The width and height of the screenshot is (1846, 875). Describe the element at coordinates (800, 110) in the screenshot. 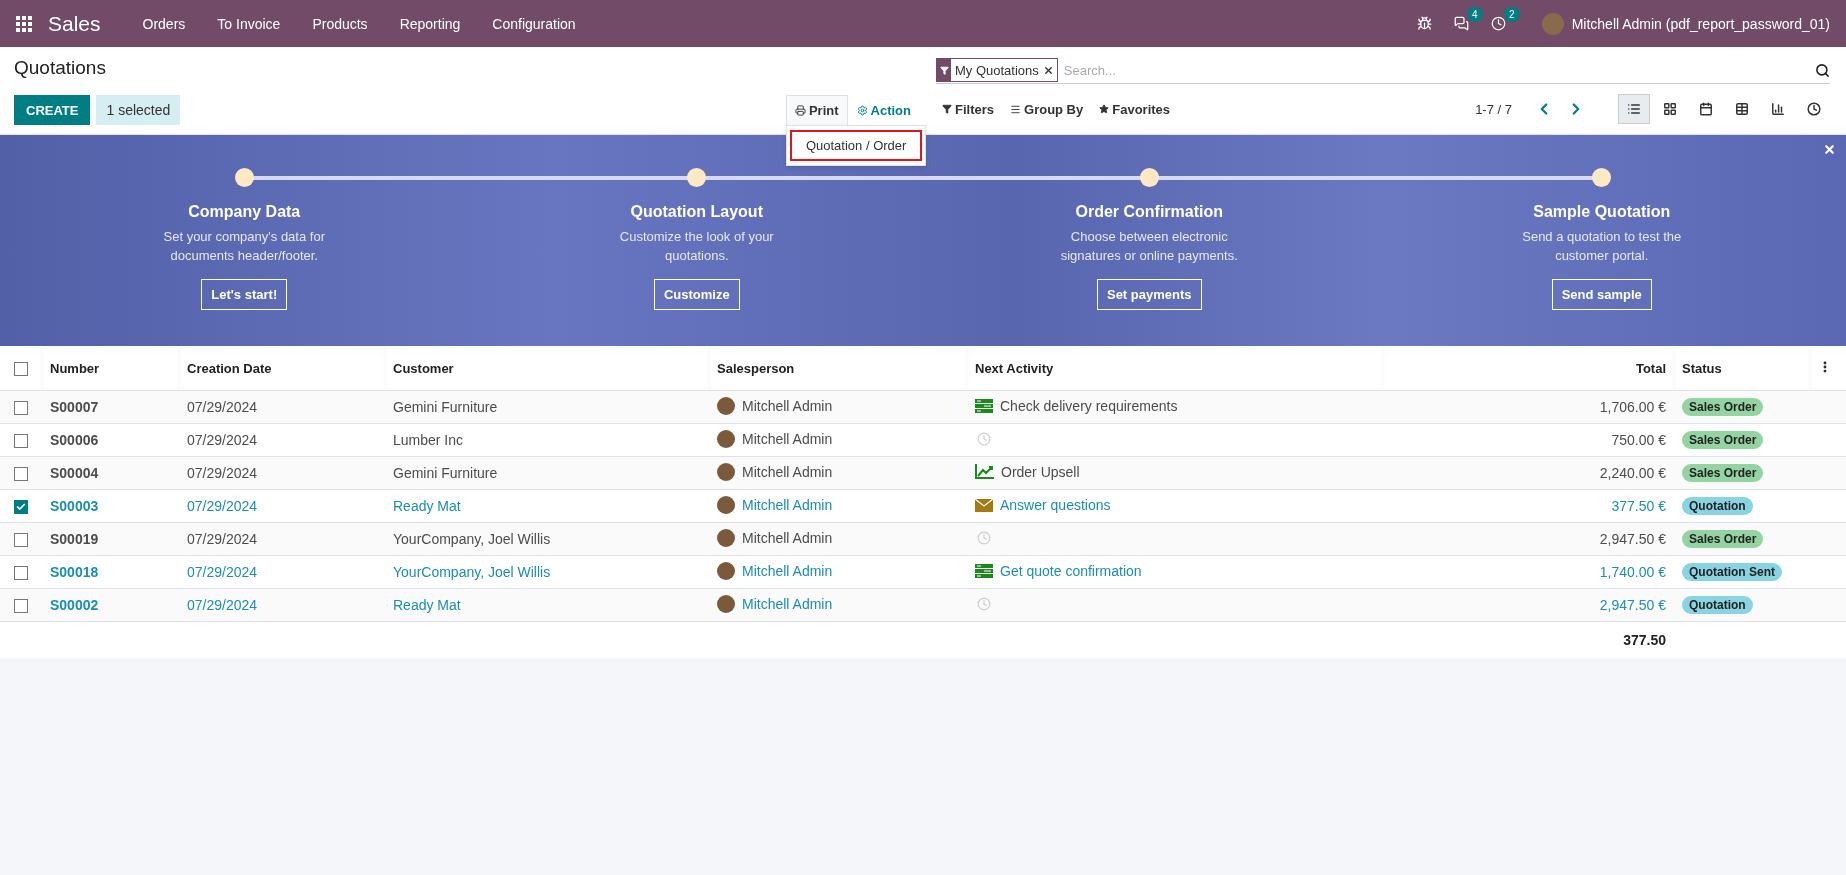

I see `printer-icon` at that location.